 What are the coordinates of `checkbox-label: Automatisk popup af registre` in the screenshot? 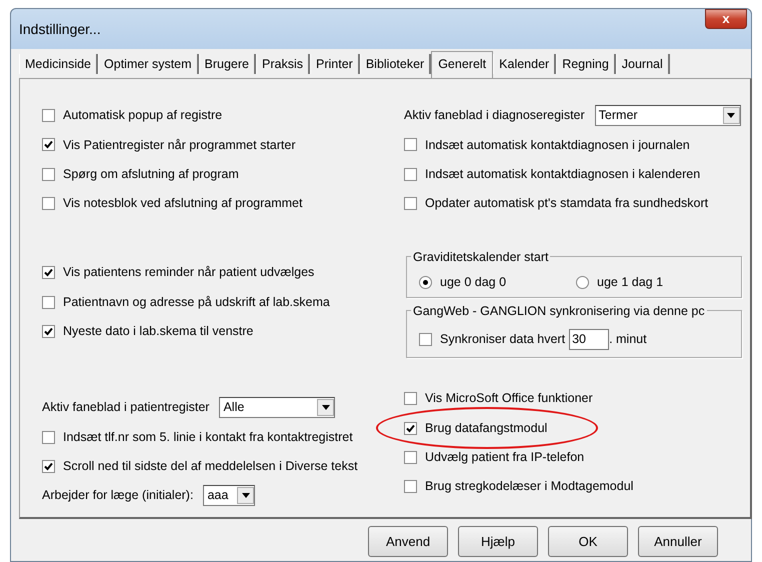 It's located at (142, 115).